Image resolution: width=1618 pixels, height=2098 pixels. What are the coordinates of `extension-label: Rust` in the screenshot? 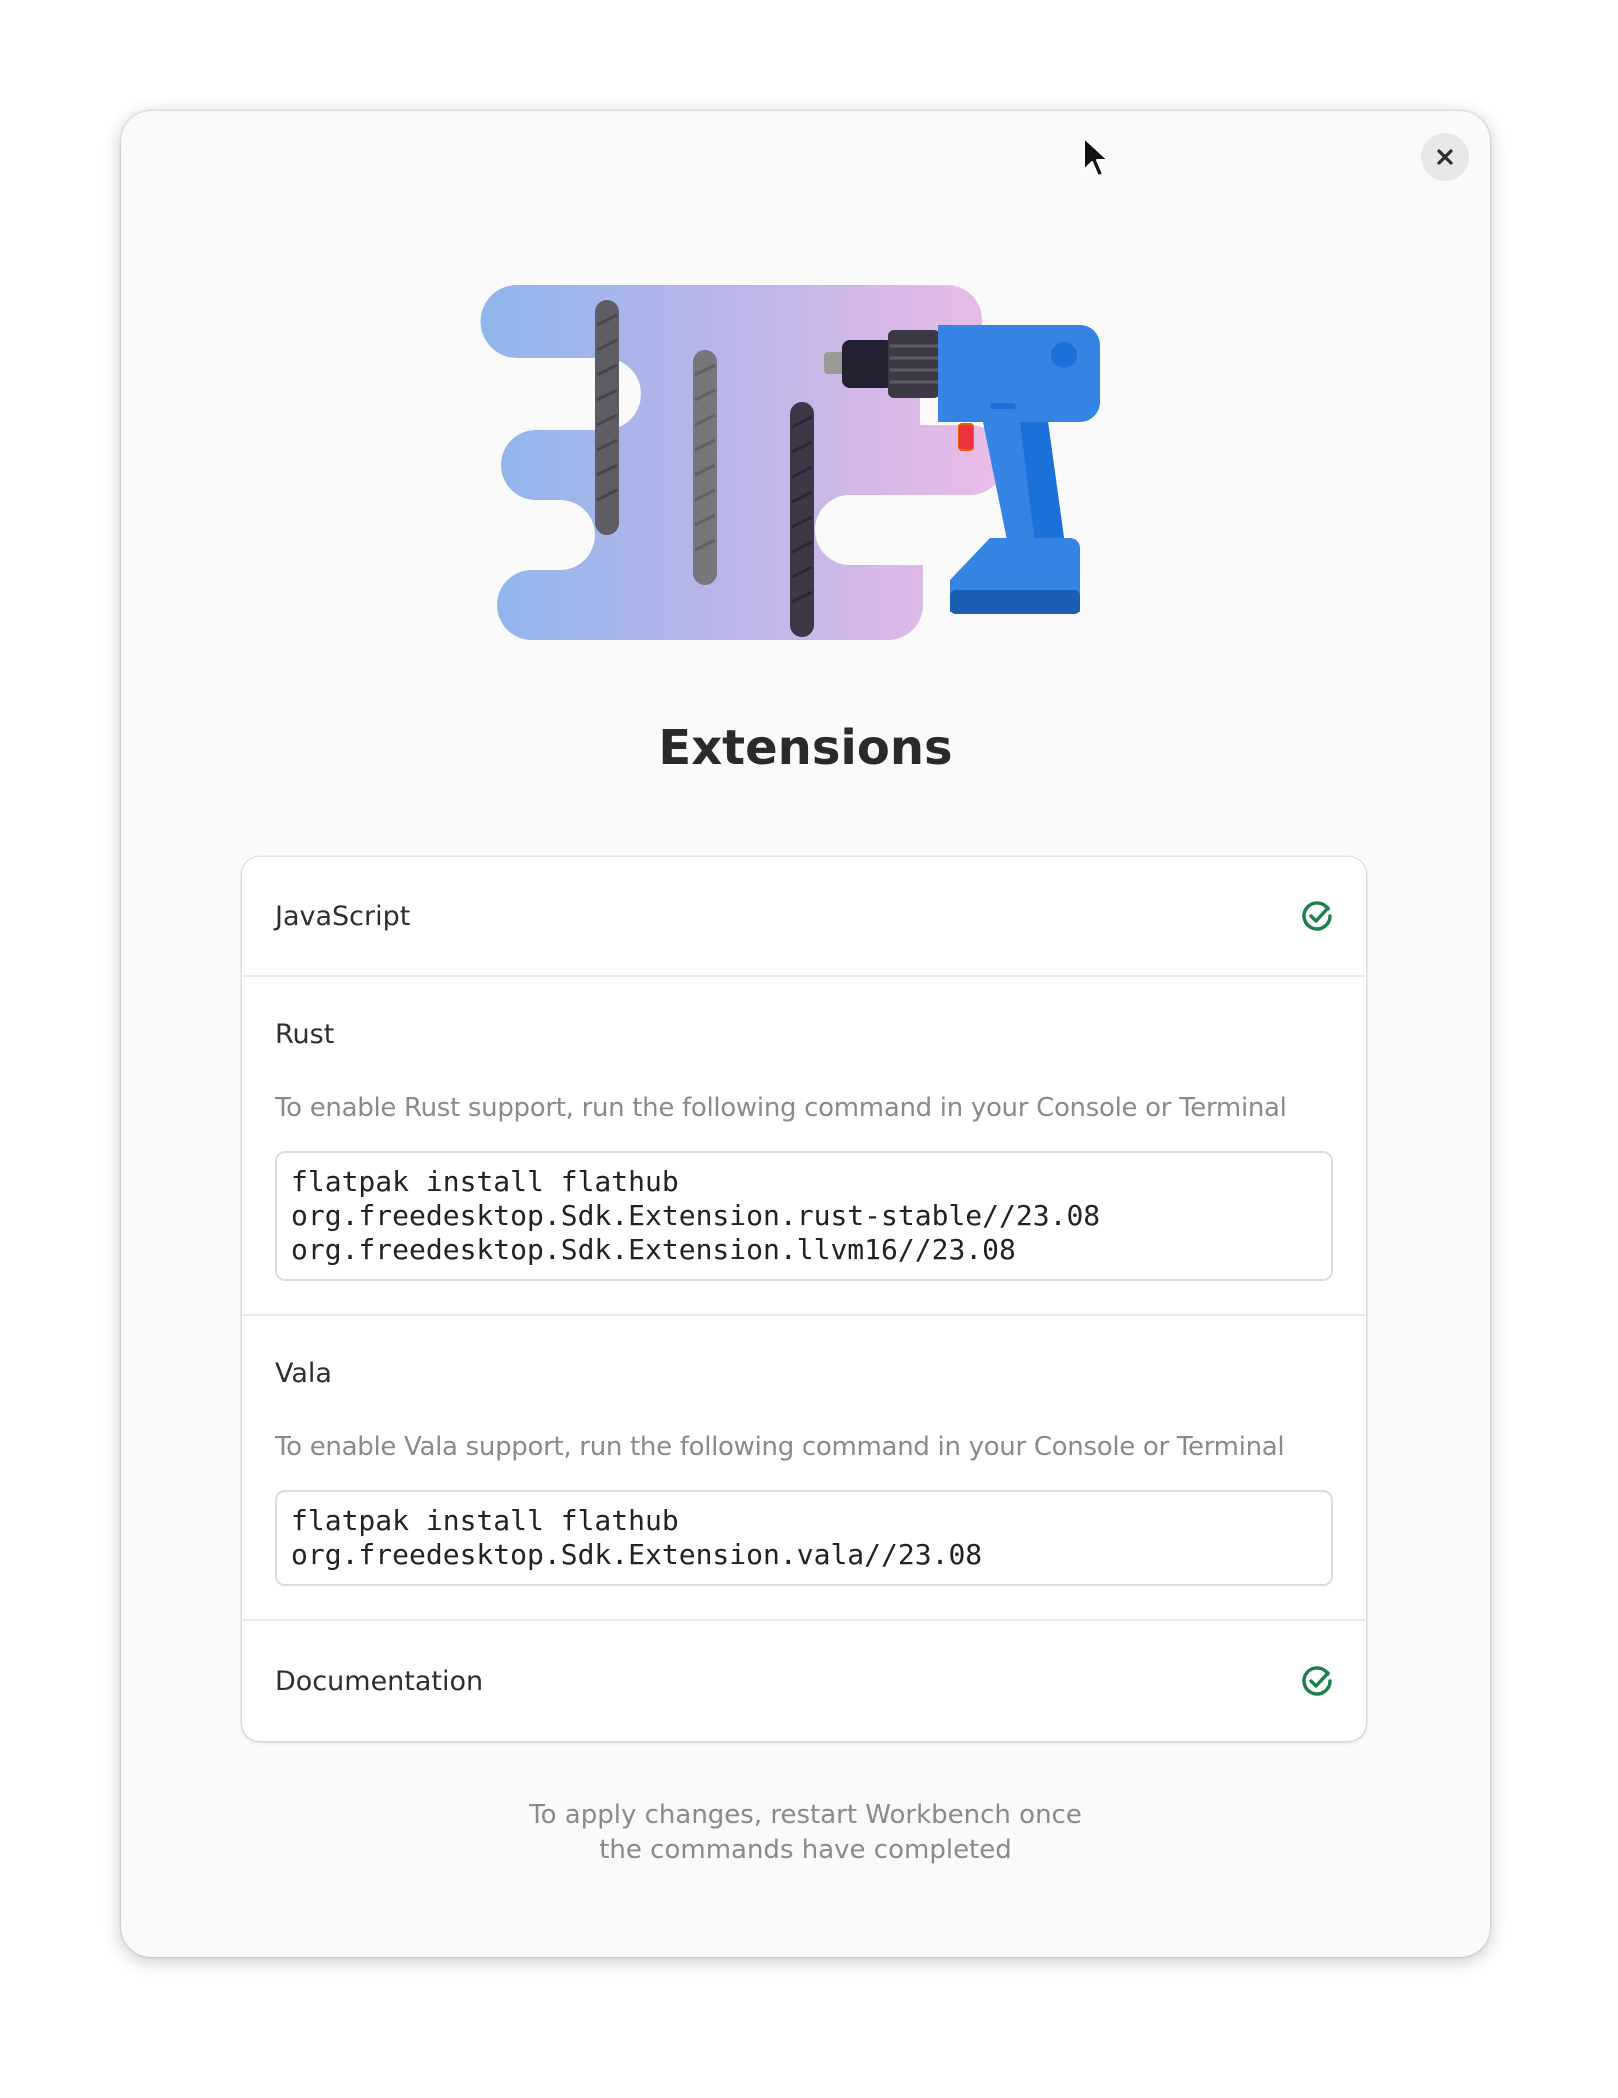 It's located at (305, 1034).